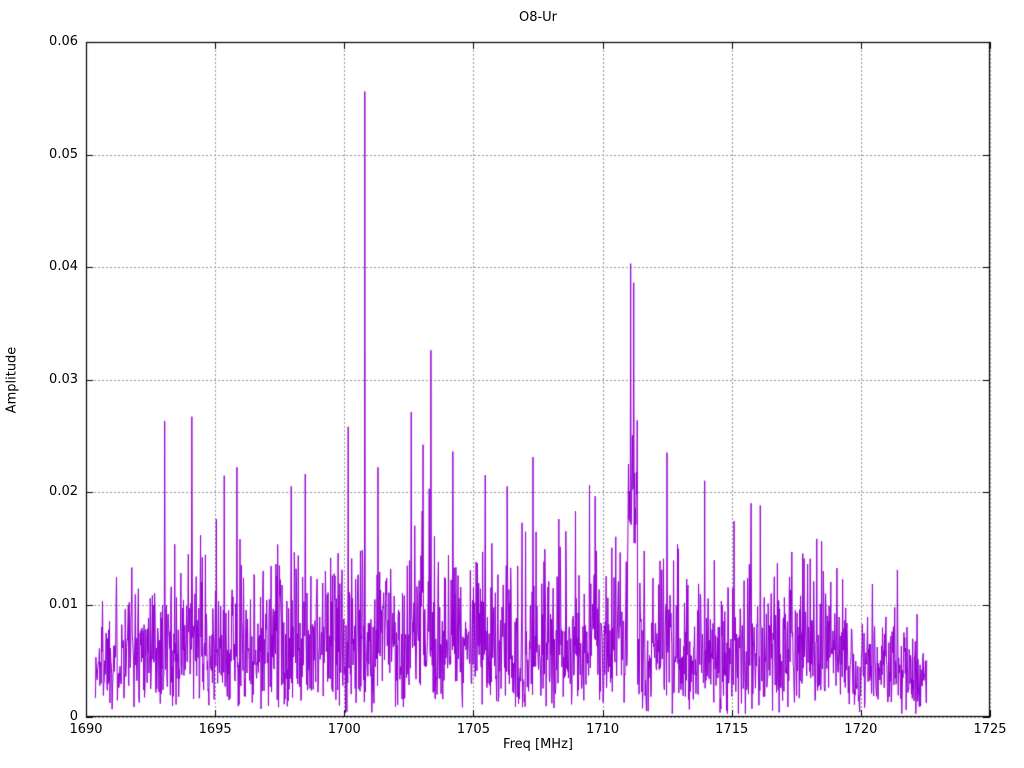 This screenshot has height=768, width=1024. Describe the element at coordinates (63, 379) in the screenshot. I see `y-tick-label: 0.03` at that location.